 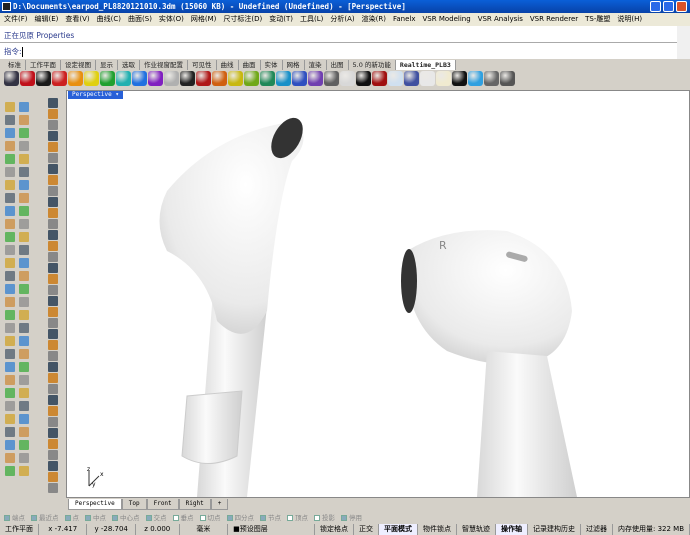 I want to click on menu-item: 编辑(E), so click(x=47, y=19).